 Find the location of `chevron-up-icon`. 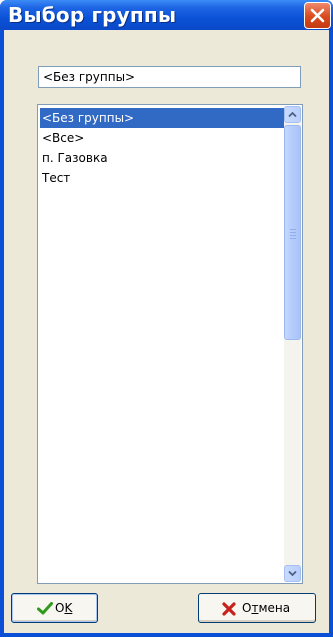

chevron-up-icon is located at coordinates (292, 114).